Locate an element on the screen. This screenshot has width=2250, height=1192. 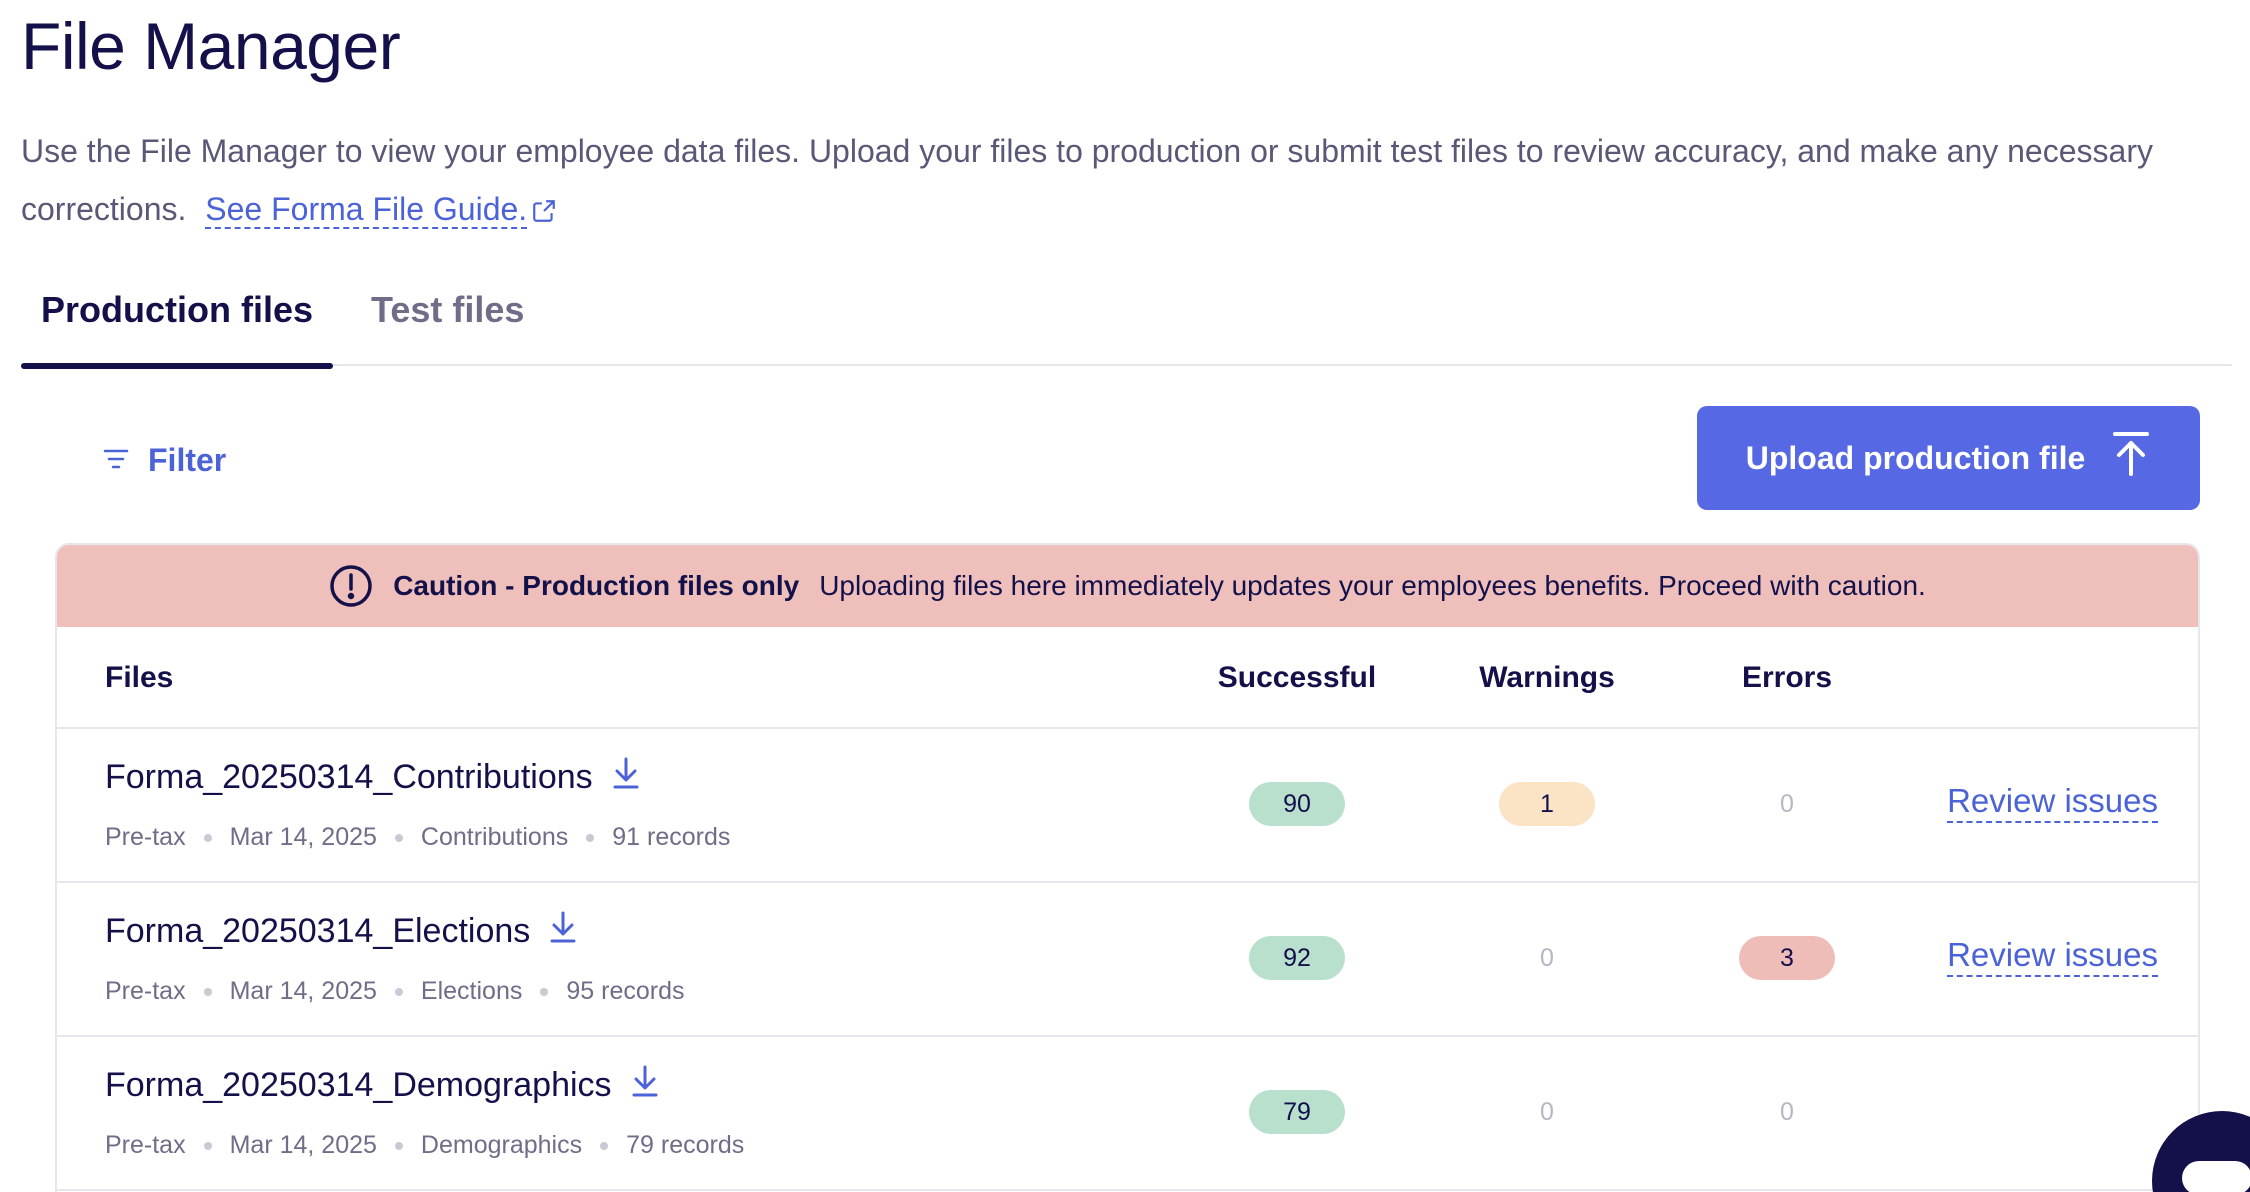
successful-badge: 79 is located at coordinates (1297, 1112).